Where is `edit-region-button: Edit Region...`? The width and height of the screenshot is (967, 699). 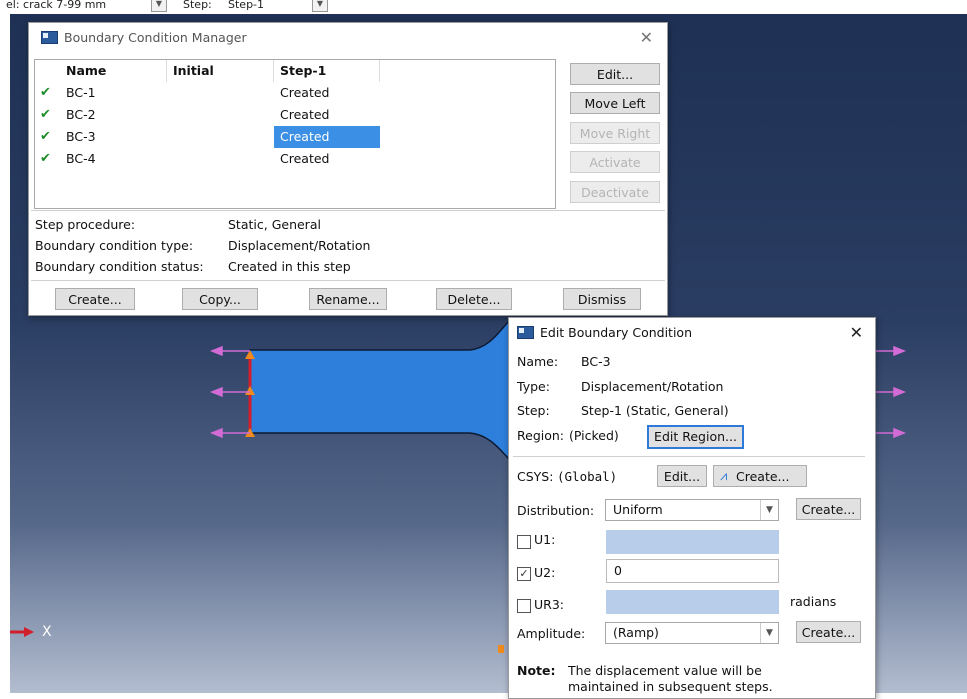
edit-region-button: Edit Region... is located at coordinates (695, 437).